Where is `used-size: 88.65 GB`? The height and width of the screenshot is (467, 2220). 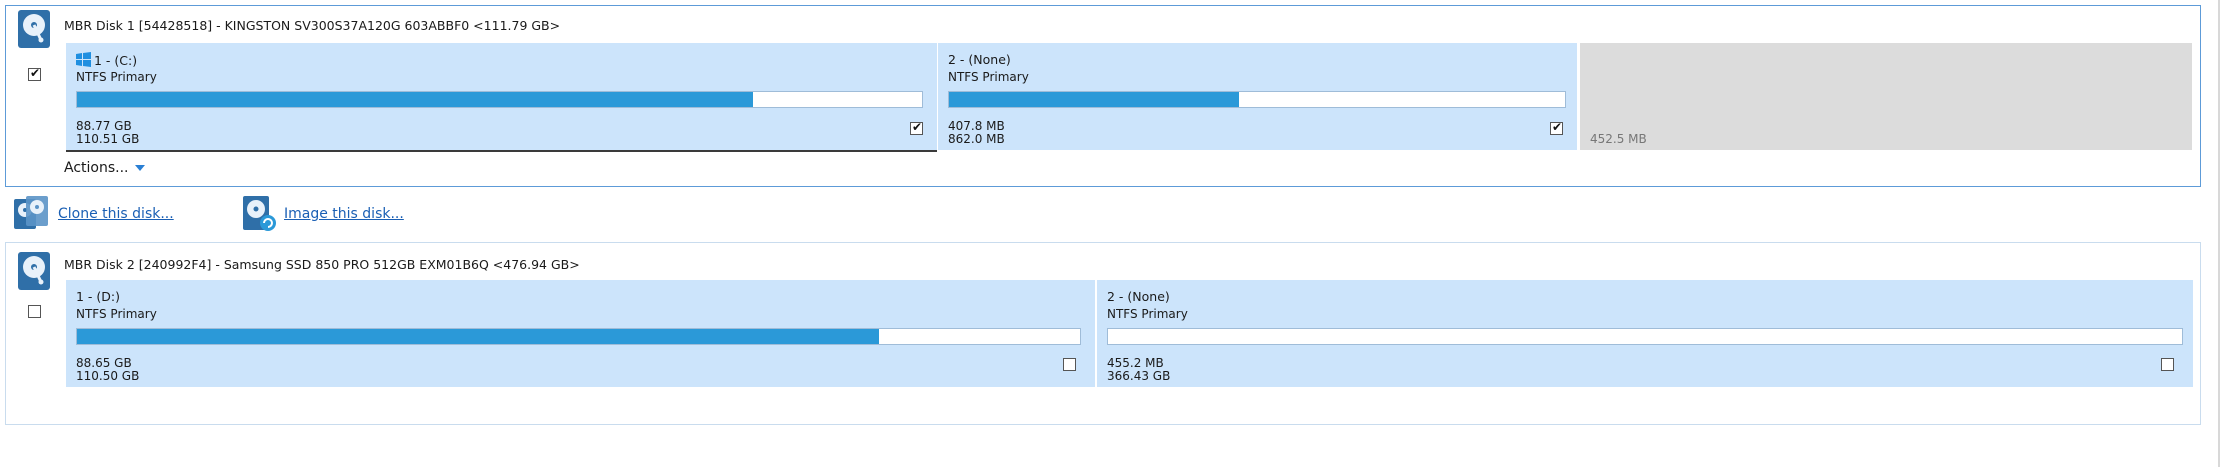
used-size: 88.65 GB is located at coordinates (104, 363).